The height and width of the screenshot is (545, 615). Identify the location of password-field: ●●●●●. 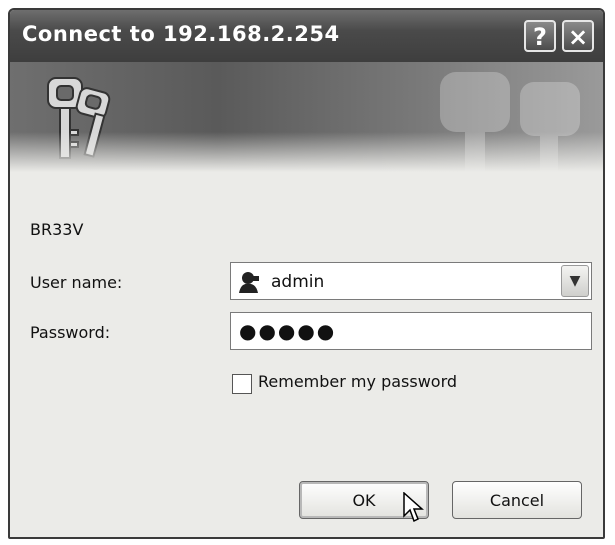
(411, 331).